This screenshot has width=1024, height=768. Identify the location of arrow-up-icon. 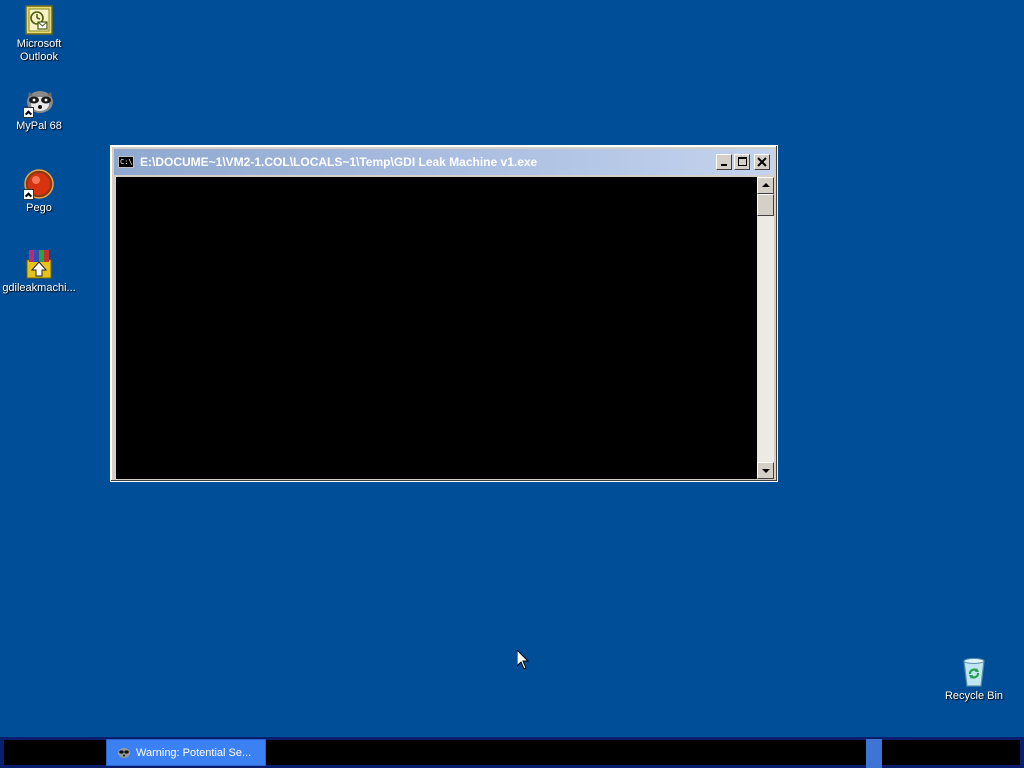
(766, 185).